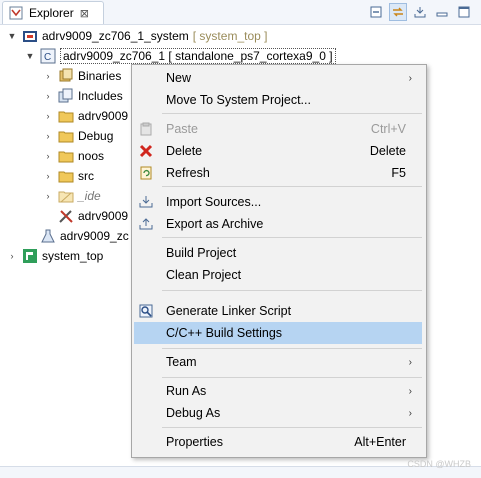  I want to click on menu-item-refresh: Refresh F5, so click(278, 173).